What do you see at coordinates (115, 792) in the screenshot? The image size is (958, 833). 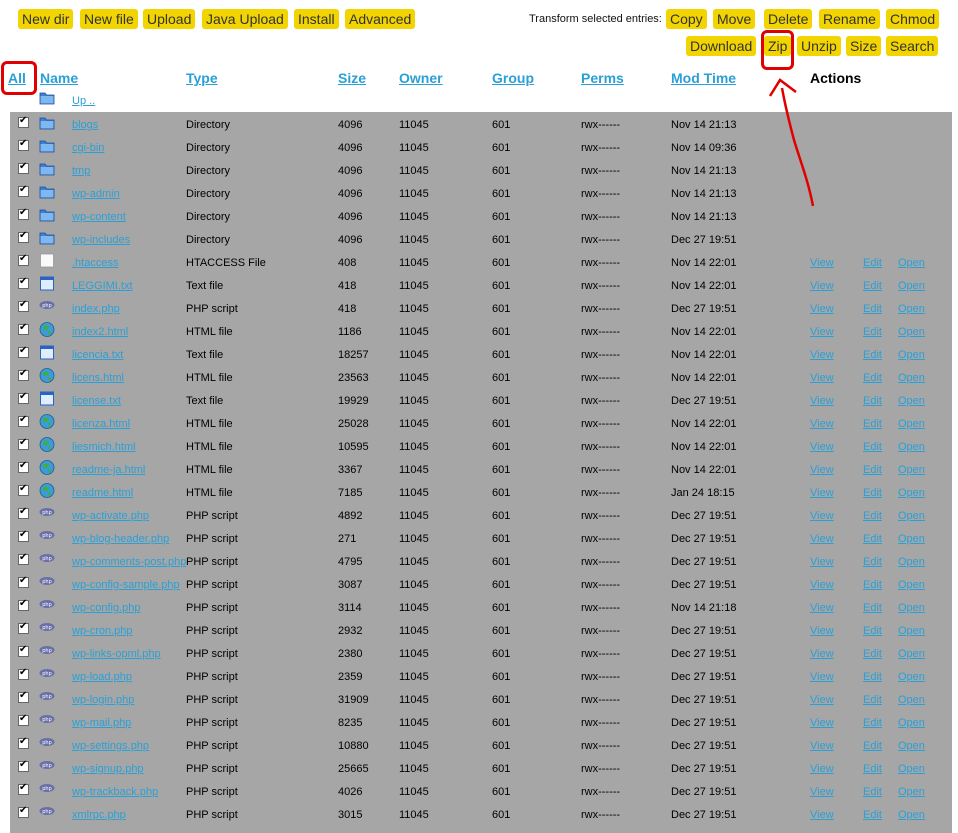 I see `file-name-link: wp-trackback.php` at bounding box center [115, 792].